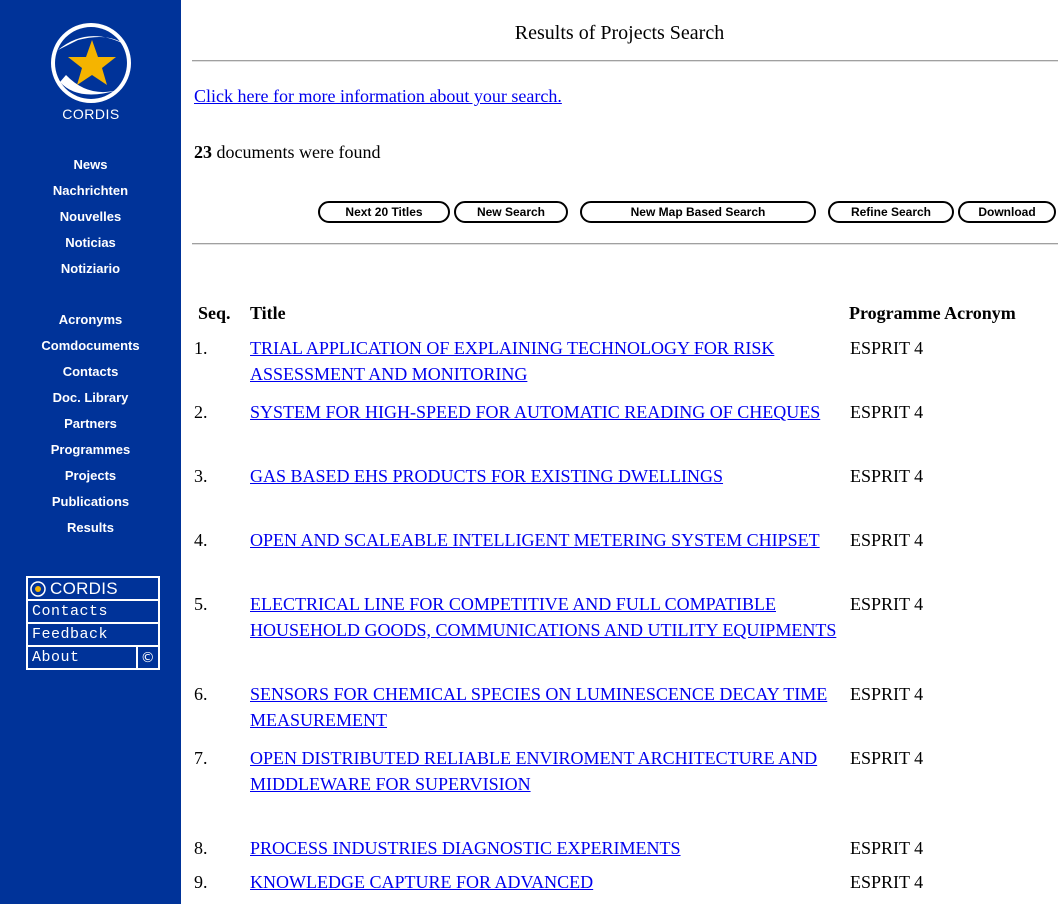 The height and width of the screenshot is (904, 1058). What do you see at coordinates (56, 657) in the screenshot?
I see `box-about-label: About` at bounding box center [56, 657].